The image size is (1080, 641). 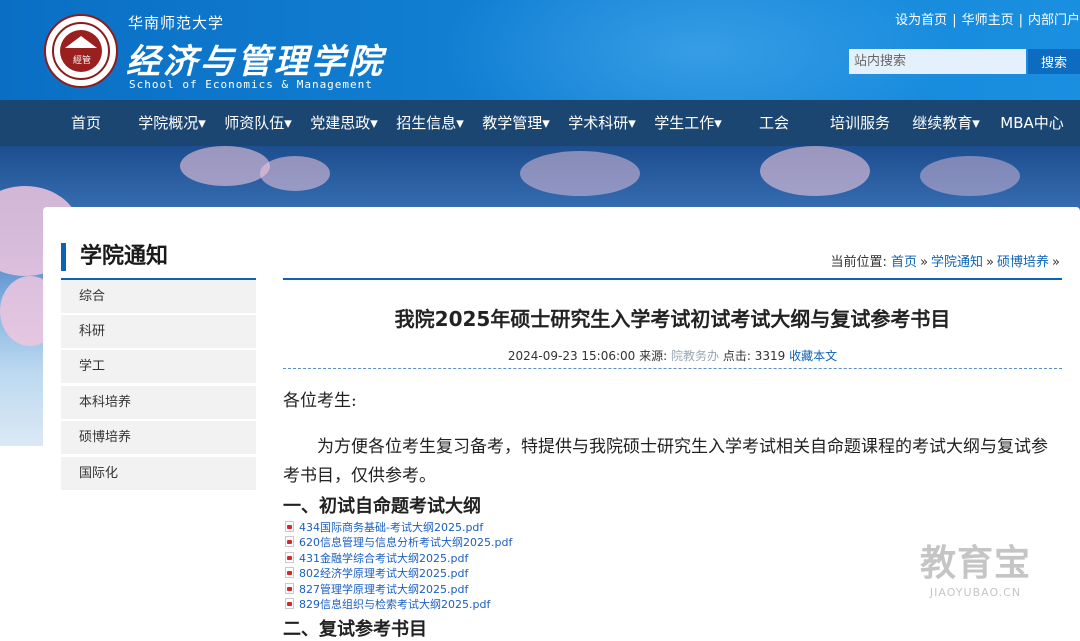 I want to click on article-clicks-label: 点击:, so click(x=736, y=356).